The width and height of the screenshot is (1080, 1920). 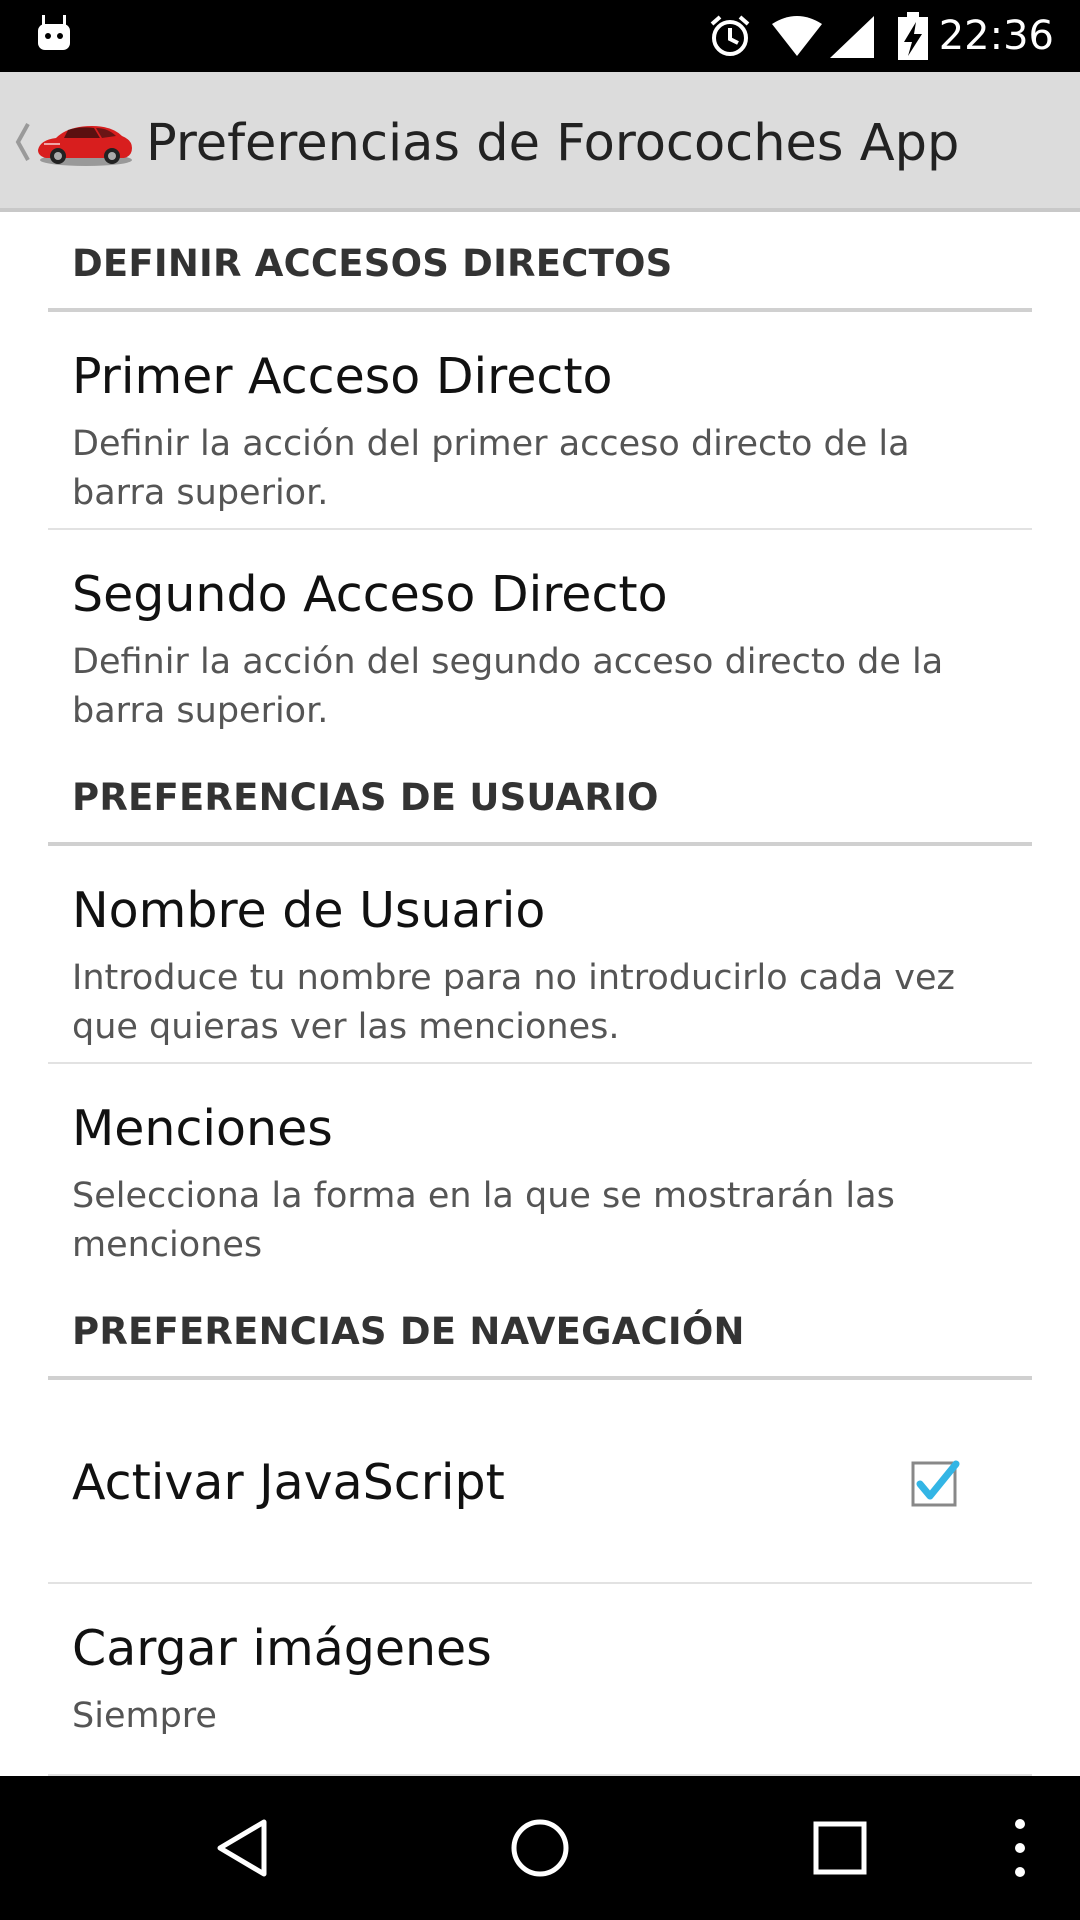 What do you see at coordinates (288, 1482) in the screenshot?
I see `pref-title: Activar JavaScript` at bounding box center [288, 1482].